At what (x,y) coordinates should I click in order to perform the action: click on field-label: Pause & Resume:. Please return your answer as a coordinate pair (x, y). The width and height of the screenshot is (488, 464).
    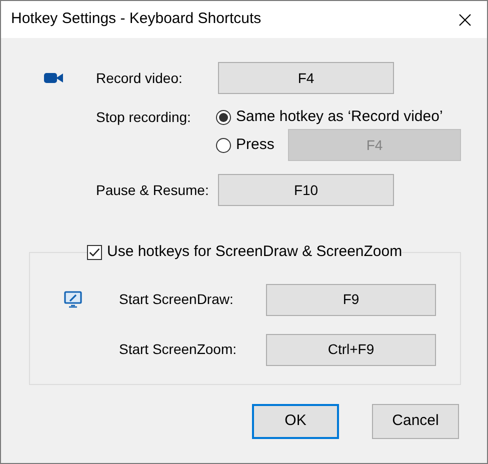
    Looking at the image, I should click on (153, 190).